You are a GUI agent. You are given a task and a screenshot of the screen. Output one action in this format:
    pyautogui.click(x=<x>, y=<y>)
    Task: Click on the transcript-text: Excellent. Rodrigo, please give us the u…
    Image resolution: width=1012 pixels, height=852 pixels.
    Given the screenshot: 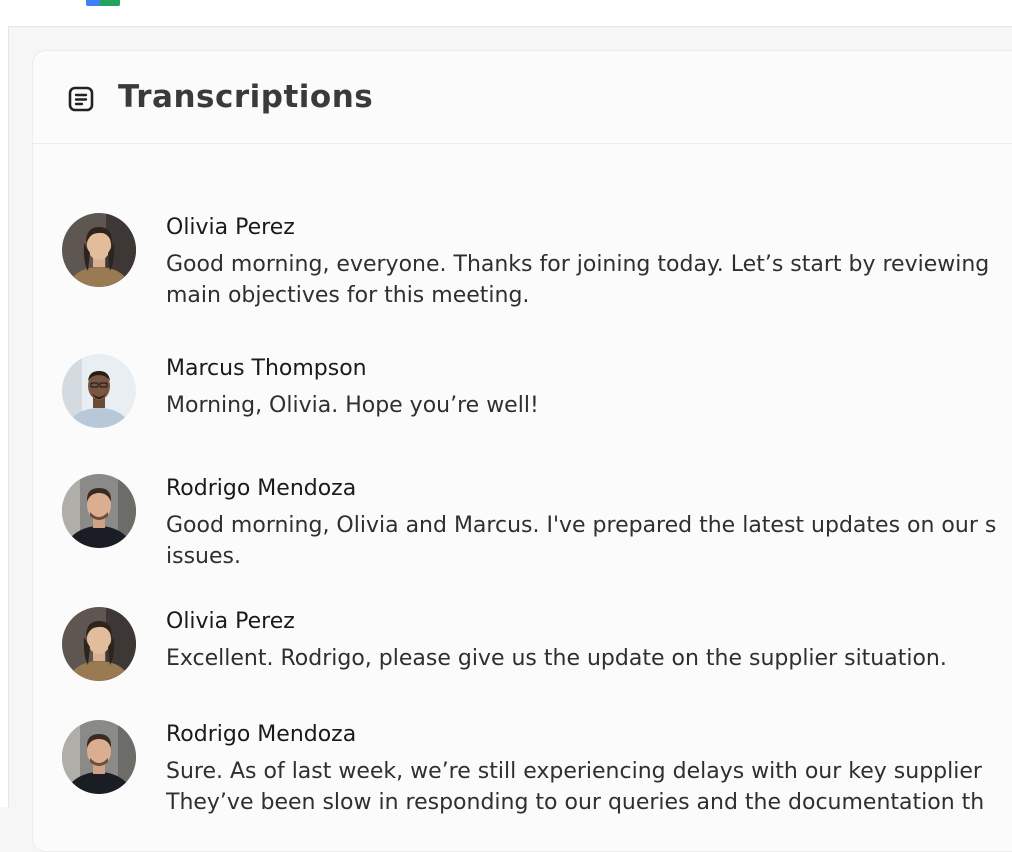 What is the action you would take?
    pyautogui.click(x=589, y=658)
    